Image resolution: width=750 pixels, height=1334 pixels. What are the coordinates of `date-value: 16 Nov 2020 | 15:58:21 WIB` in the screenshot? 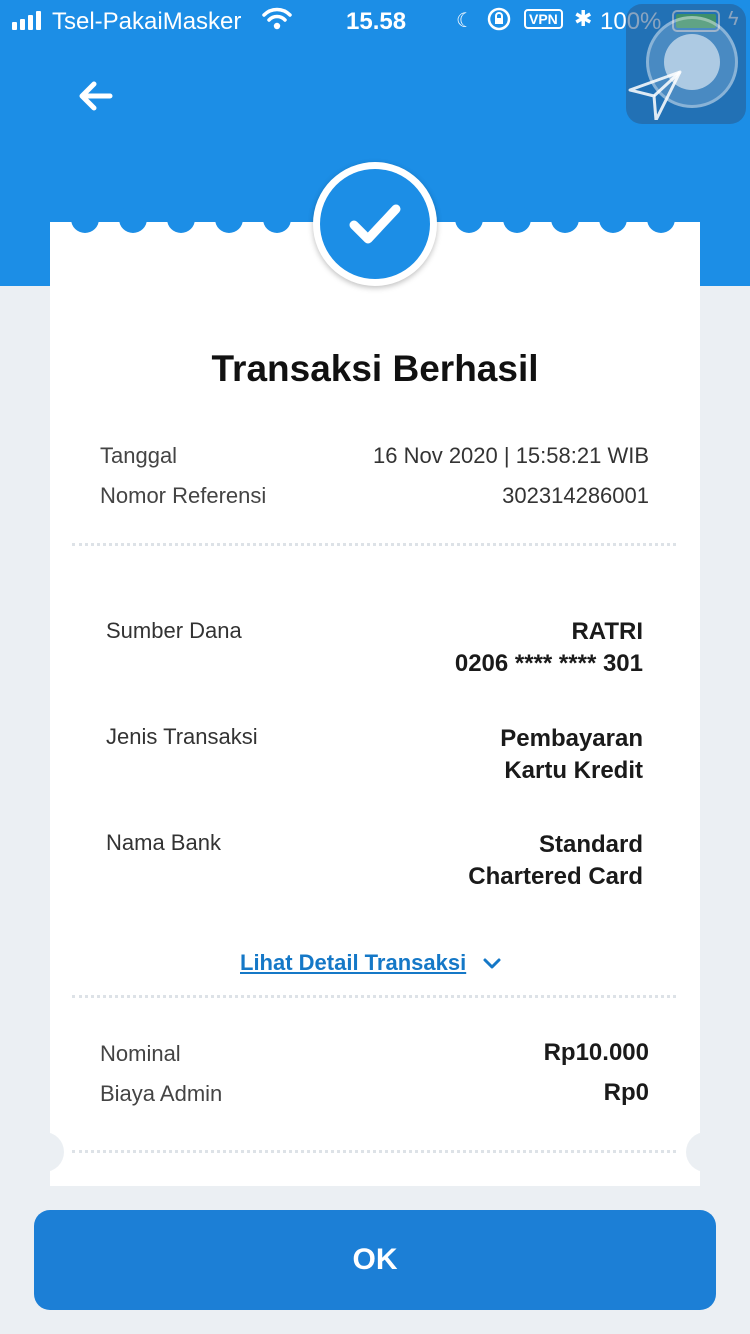 It's located at (511, 455).